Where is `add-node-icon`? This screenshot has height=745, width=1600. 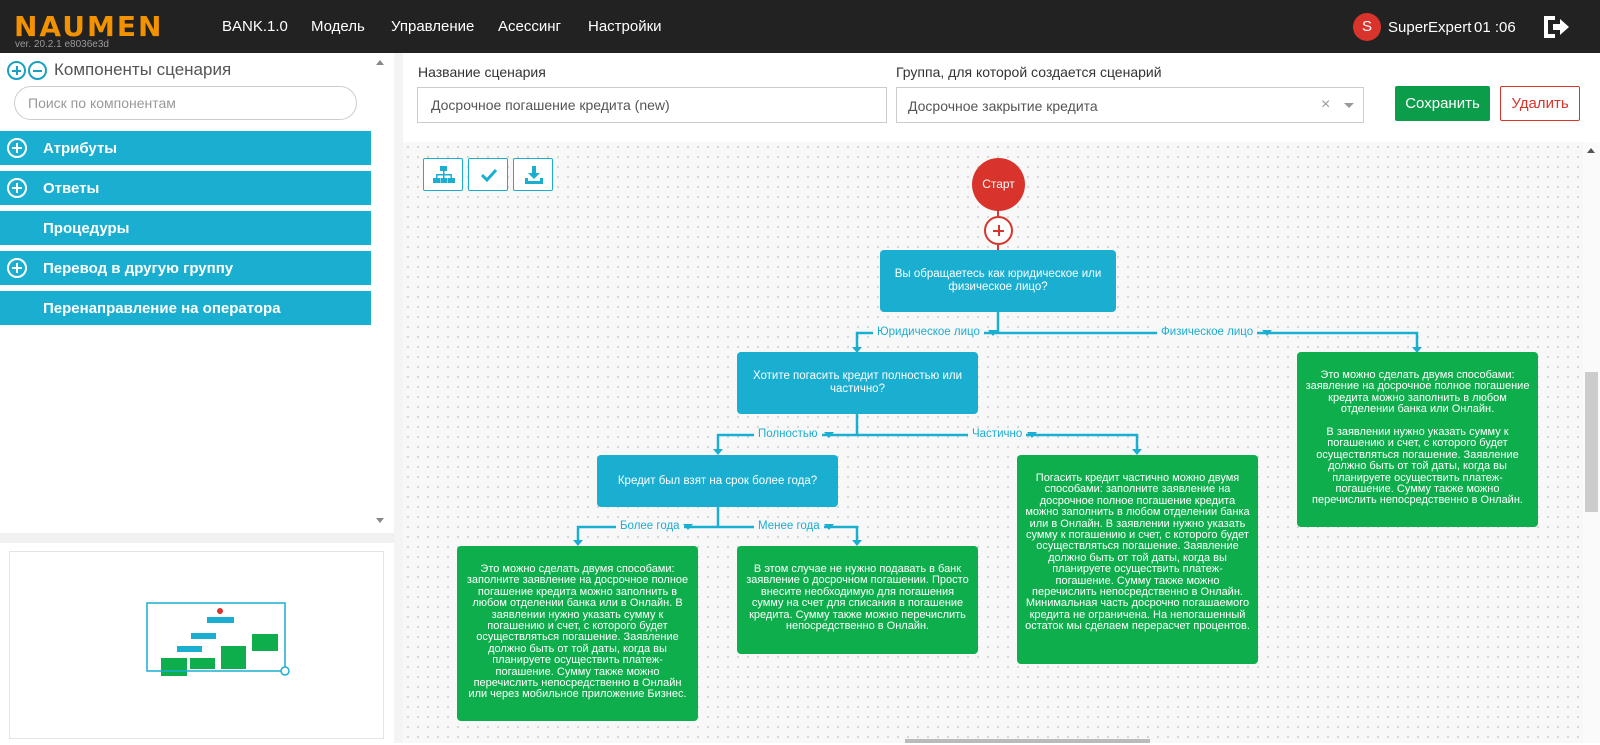
add-node-icon is located at coordinates (998, 230).